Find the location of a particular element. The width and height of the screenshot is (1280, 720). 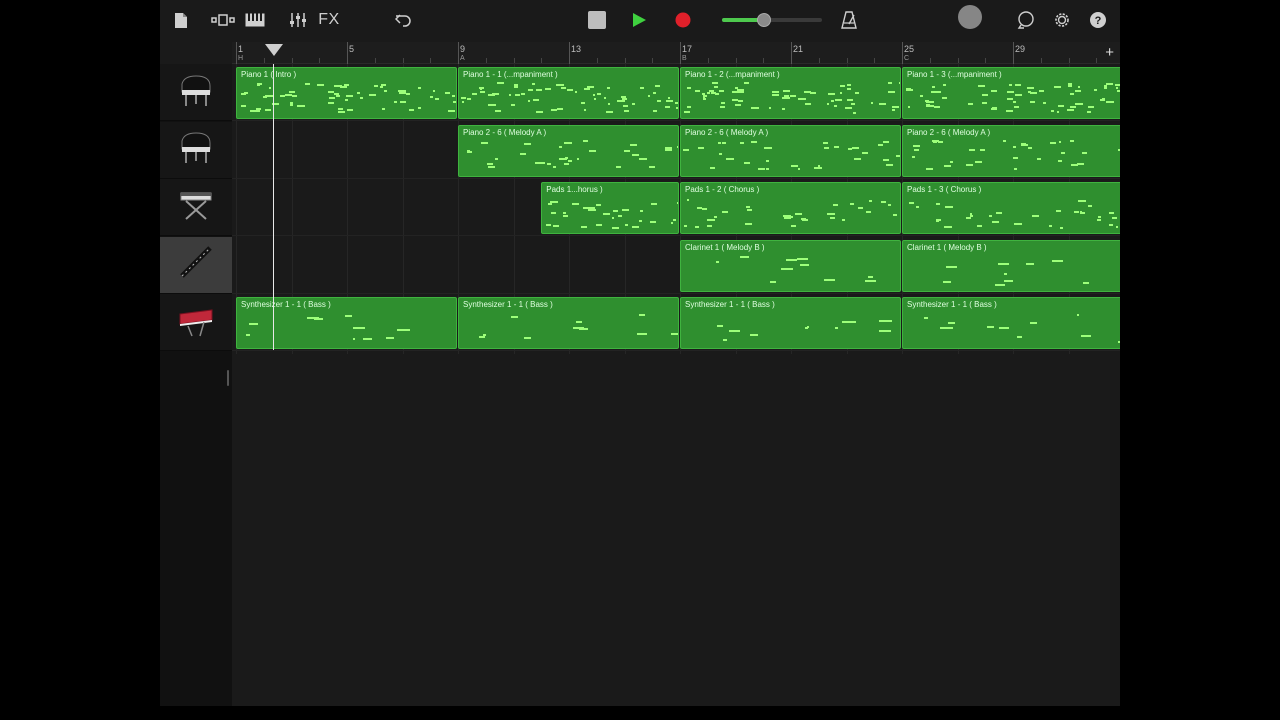

master-volume-knob is located at coordinates (764, 20).